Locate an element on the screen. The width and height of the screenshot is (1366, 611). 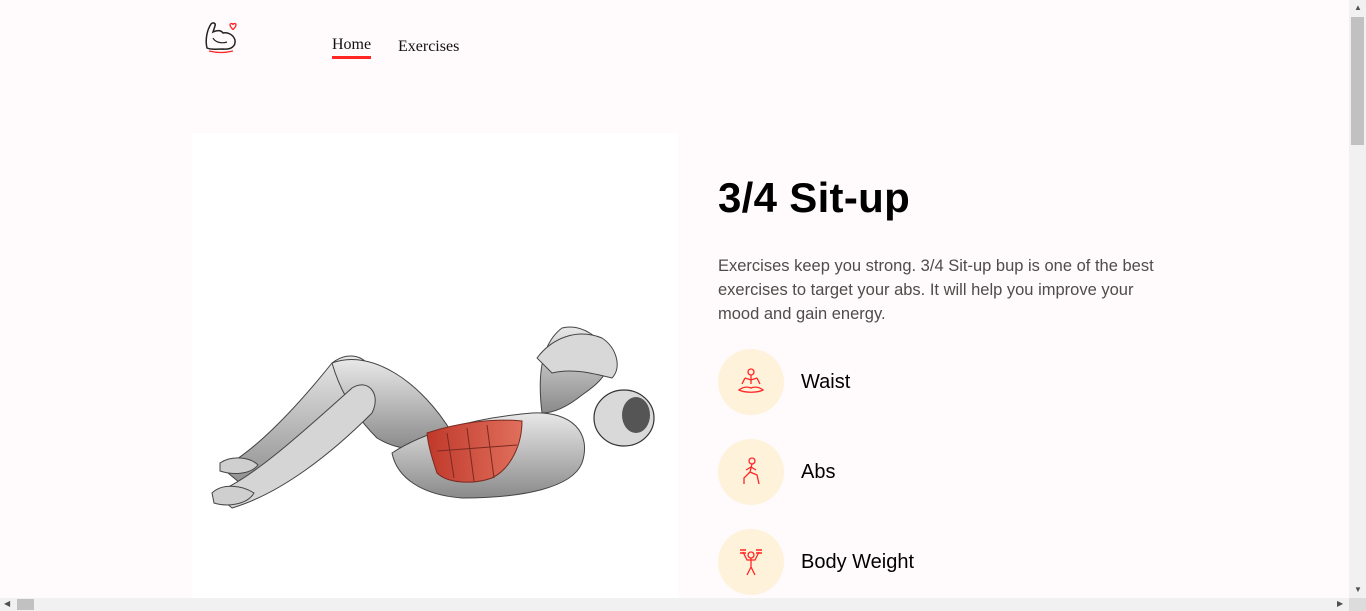
tag-label: Abs is located at coordinates (818, 471).